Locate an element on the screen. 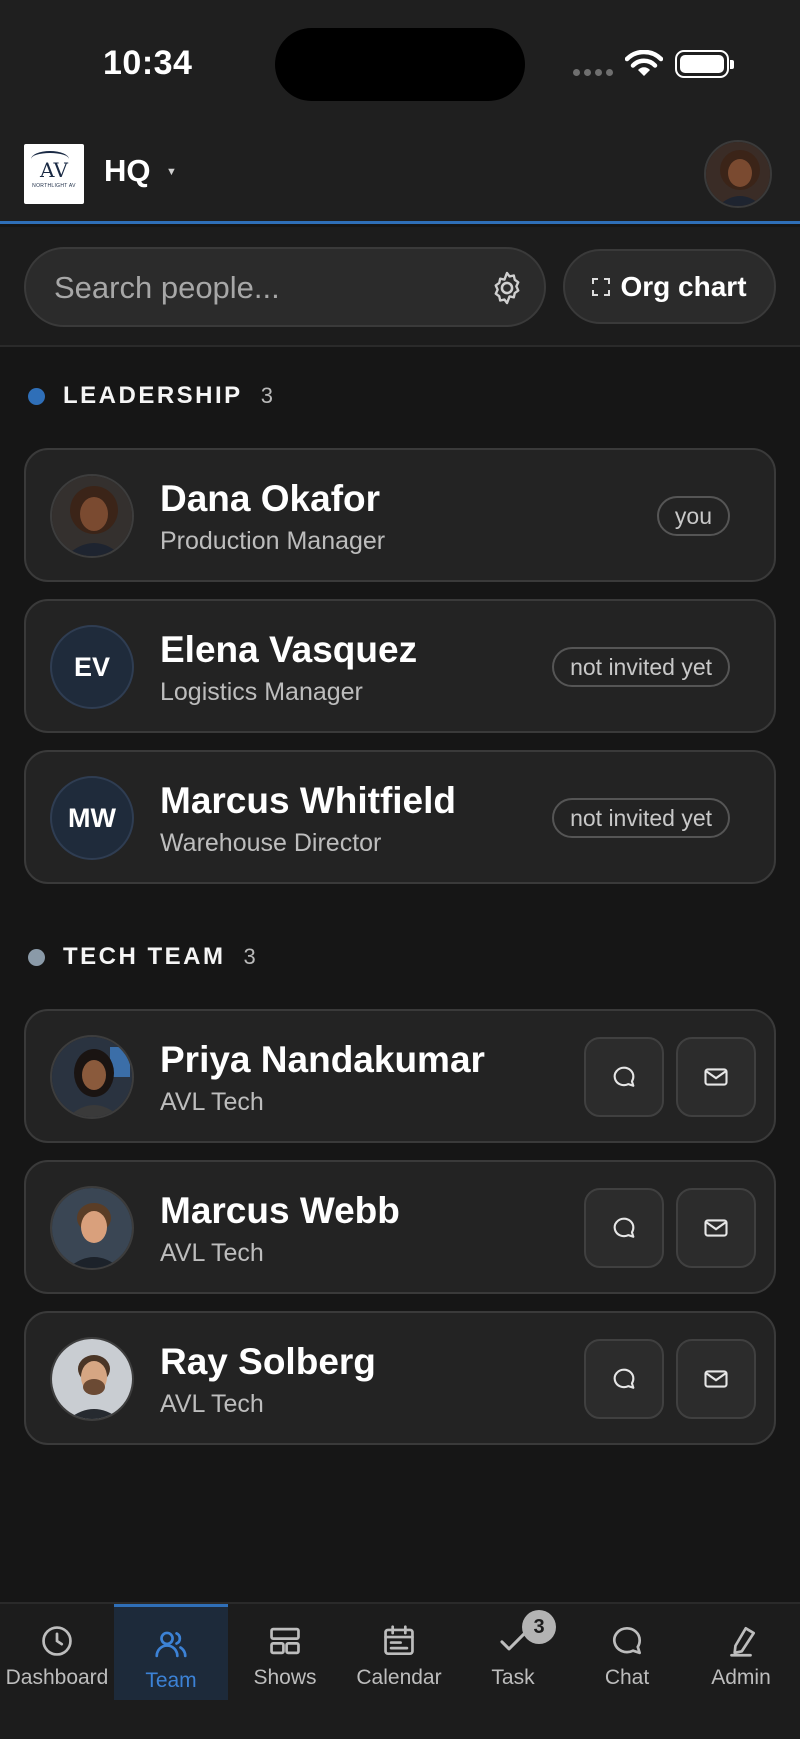  tab-label: Chat is located at coordinates (627, 1677).